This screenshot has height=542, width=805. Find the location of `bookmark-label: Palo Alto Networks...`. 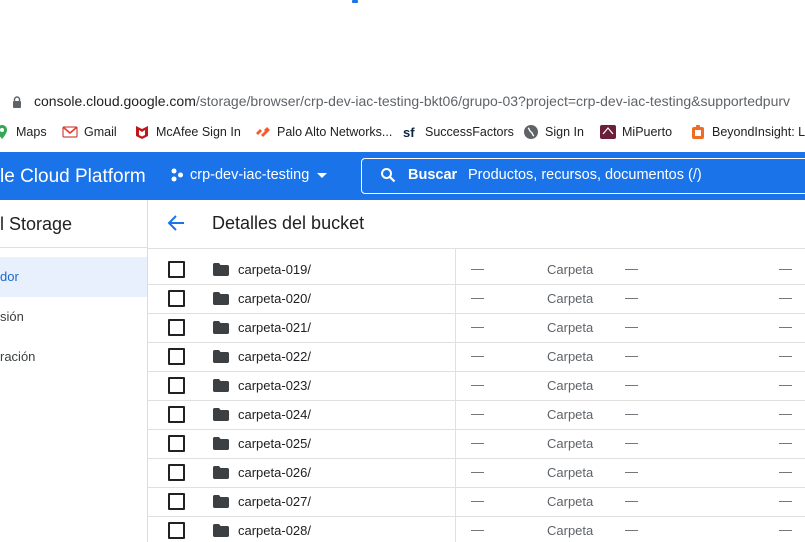

bookmark-label: Palo Alto Networks... is located at coordinates (335, 132).